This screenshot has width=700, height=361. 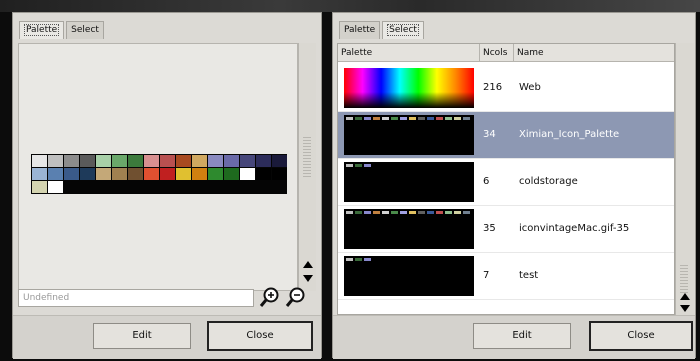 I want to click on column-header-ncols: Ncols, so click(x=497, y=53).